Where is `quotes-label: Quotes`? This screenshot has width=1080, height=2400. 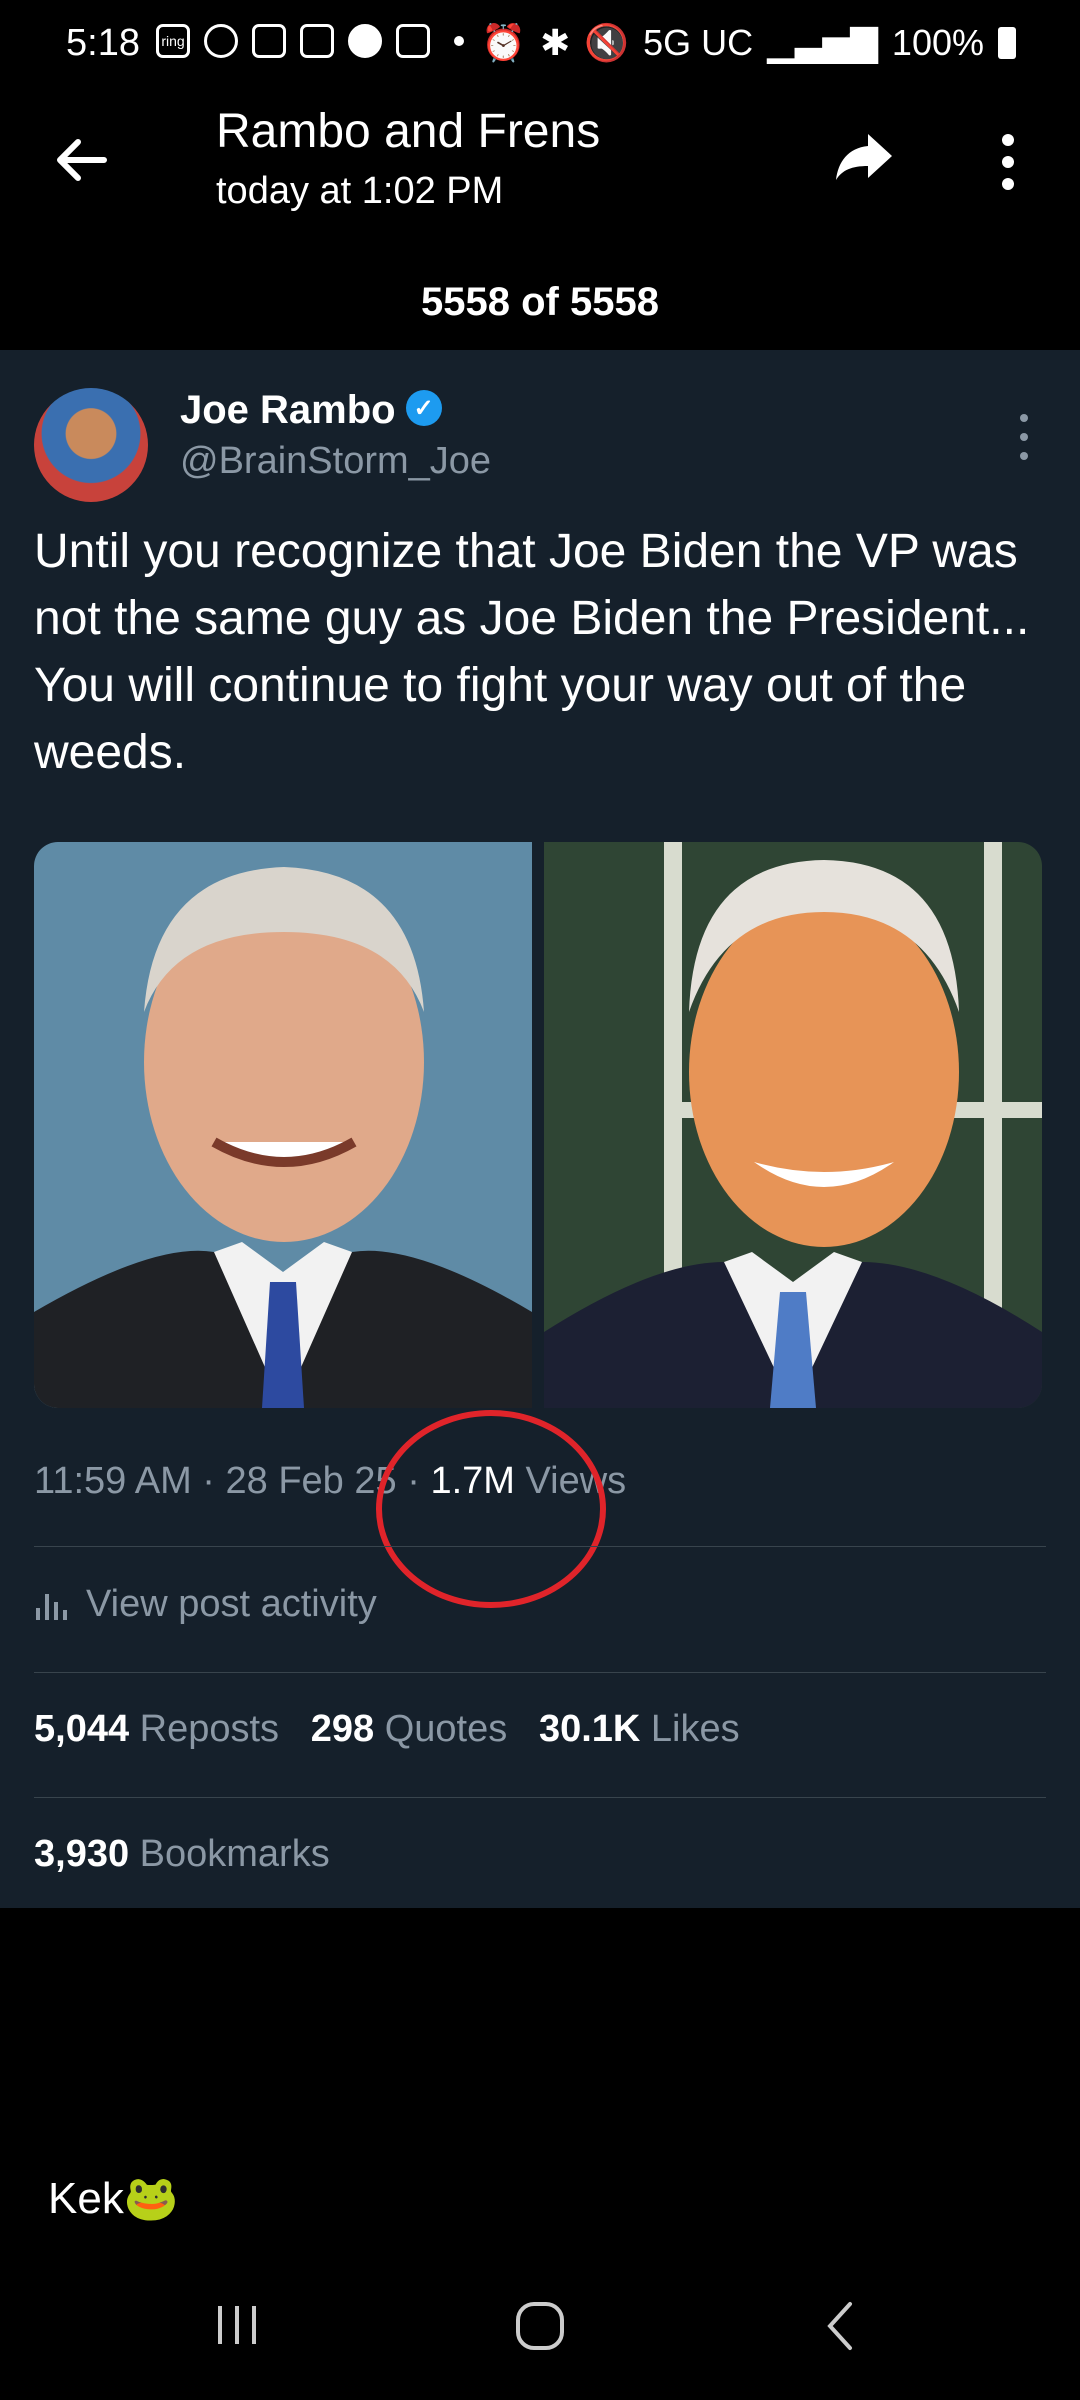 quotes-label: Quotes is located at coordinates (446, 1729).